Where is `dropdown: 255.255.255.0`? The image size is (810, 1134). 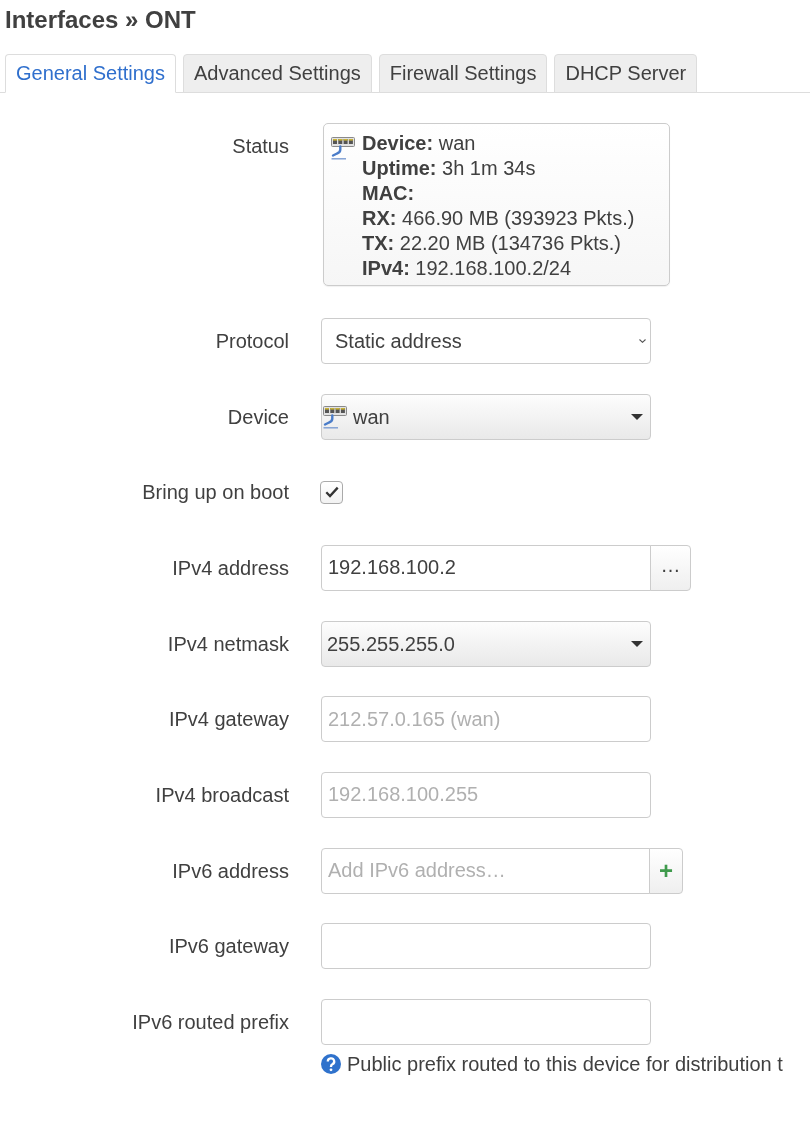
dropdown: 255.255.255.0 is located at coordinates (486, 643).